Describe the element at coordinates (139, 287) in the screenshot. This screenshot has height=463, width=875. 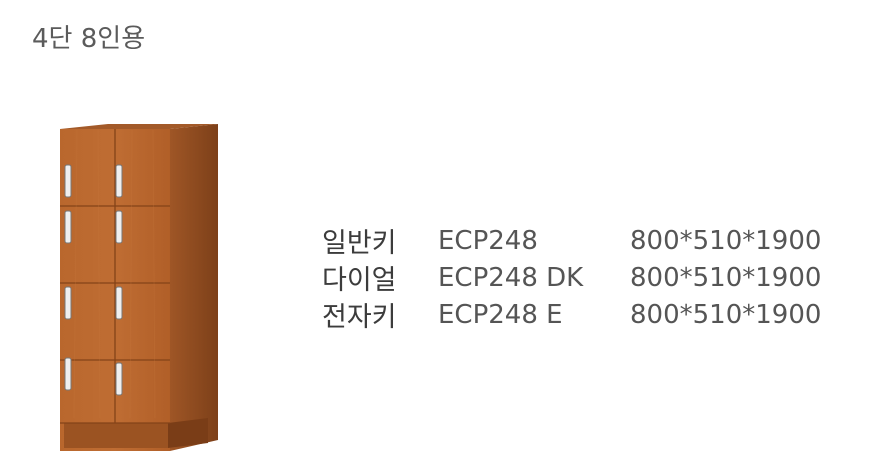
I see `locker-cabinet-image` at that location.